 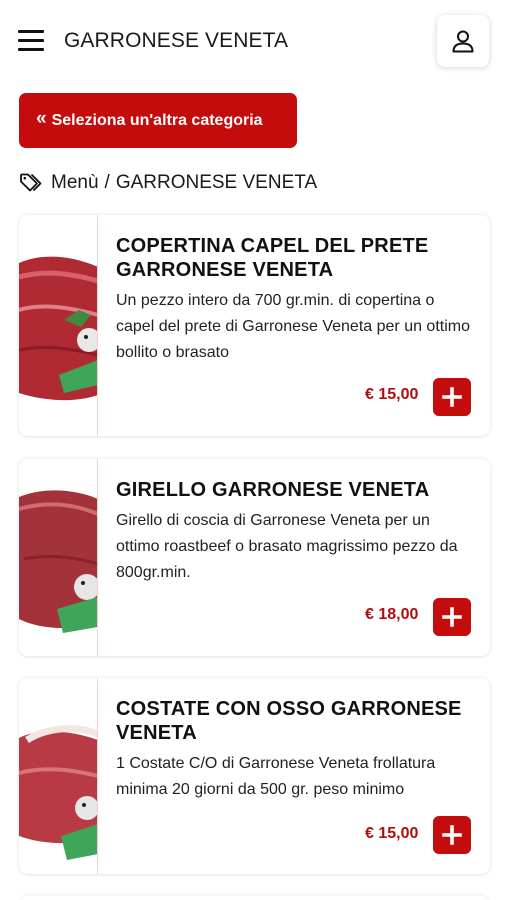 I want to click on breadcrumb-root-link: Menù, so click(x=75, y=183).